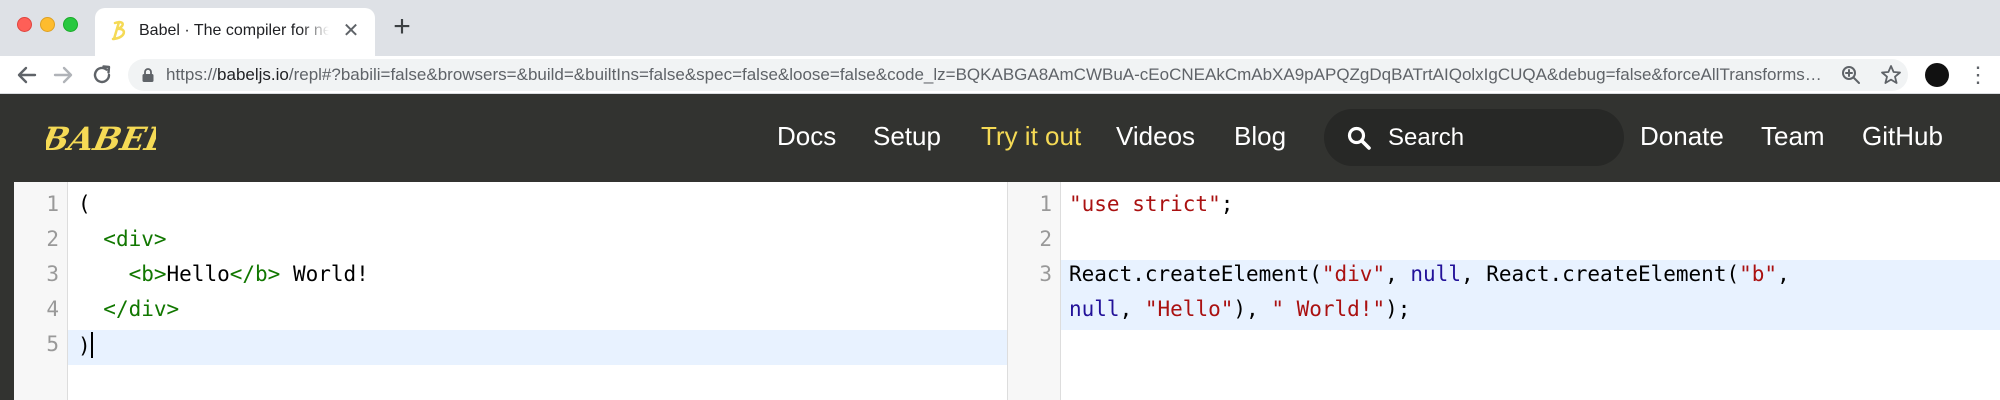 The width and height of the screenshot is (2000, 400). I want to click on nav-videos: Videos, so click(1155, 136).